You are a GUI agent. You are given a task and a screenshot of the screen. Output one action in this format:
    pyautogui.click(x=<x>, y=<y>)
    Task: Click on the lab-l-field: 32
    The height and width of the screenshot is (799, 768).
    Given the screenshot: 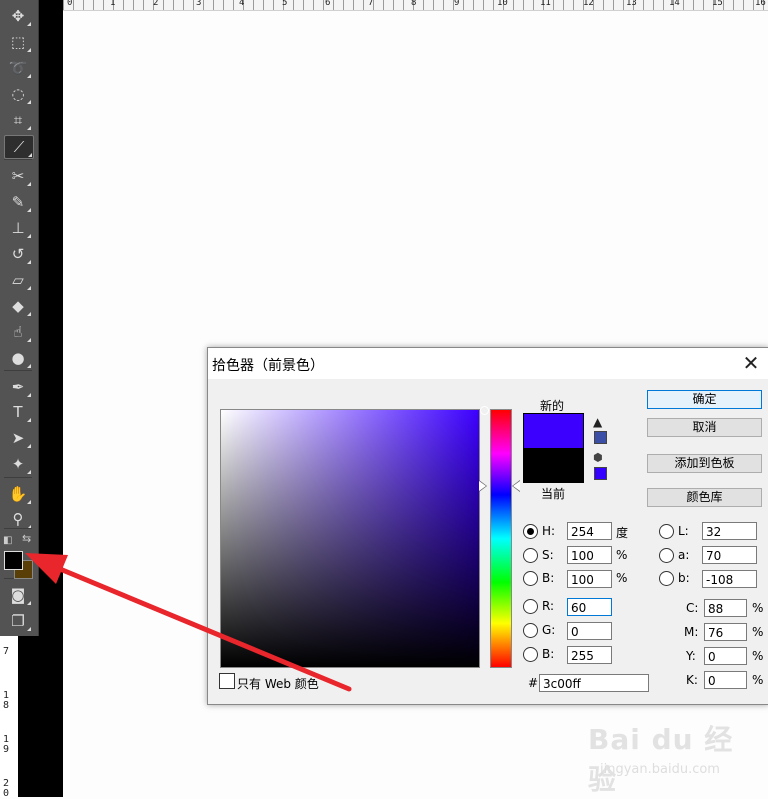 What is the action you would take?
    pyautogui.click(x=729, y=531)
    